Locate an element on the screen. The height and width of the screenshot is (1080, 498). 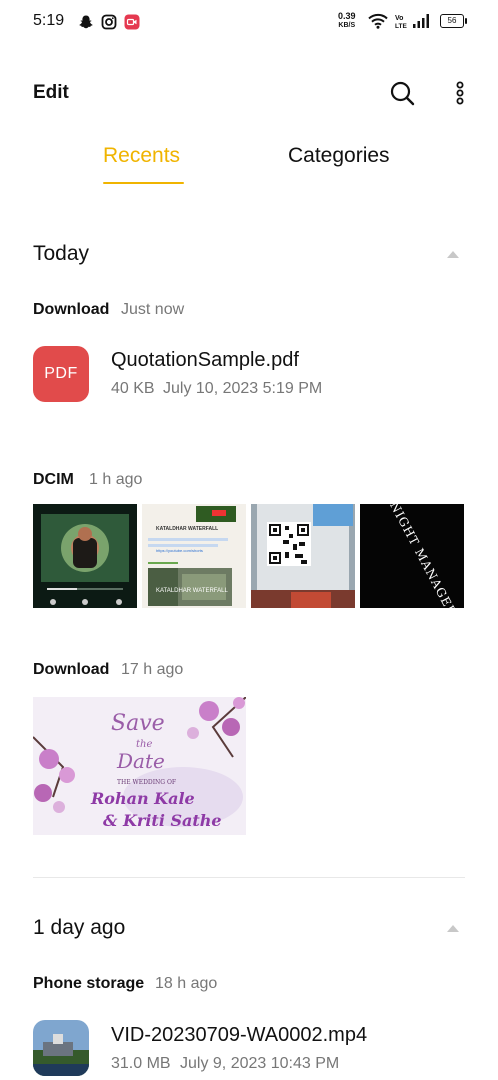
section-divider is located at coordinates (249, 877).